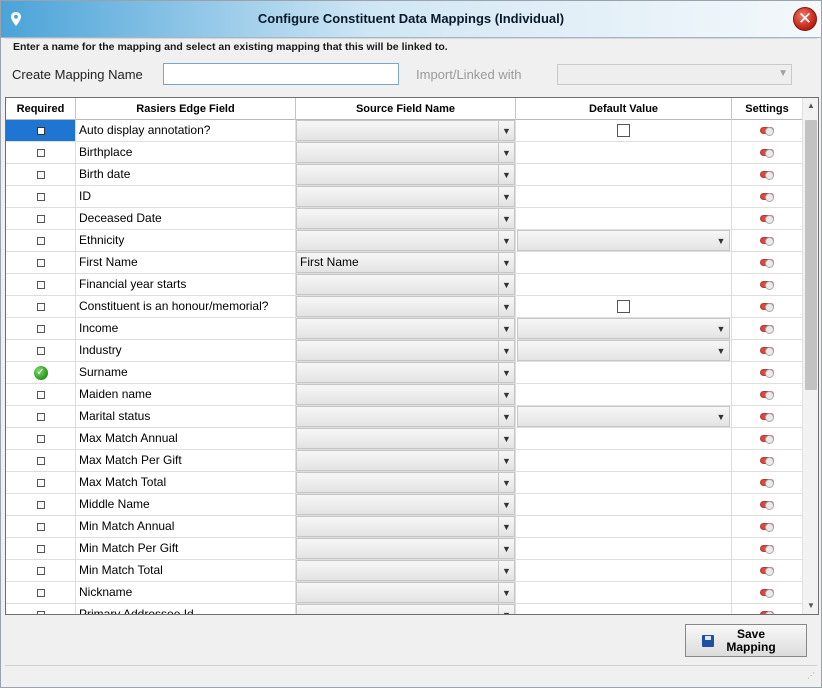  I want to click on create-mapping-name-input, so click(281, 74).